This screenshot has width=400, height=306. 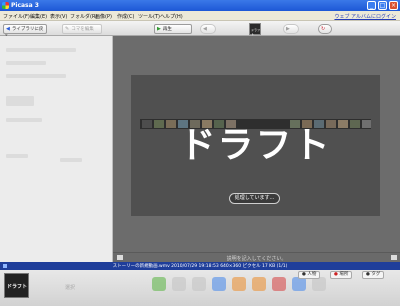 I want to click on caption-input: 説明を記入してください。, so click(x=256, y=258).